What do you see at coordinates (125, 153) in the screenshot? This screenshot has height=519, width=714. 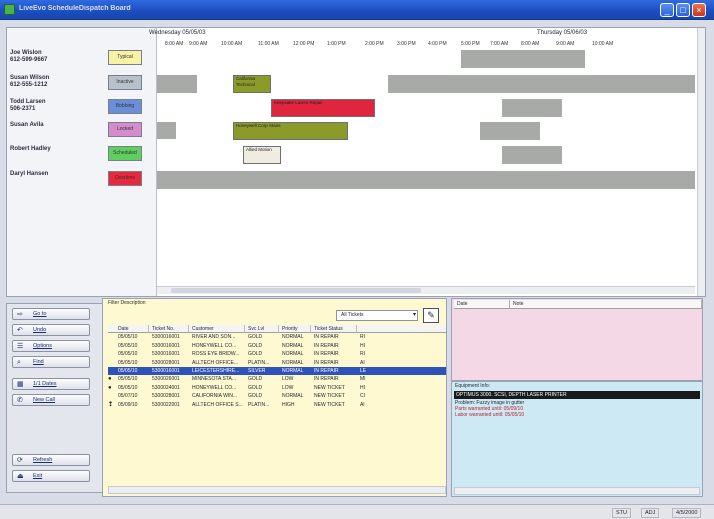 I see `technician-status-badge: Scheduled` at bounding box center [125, 153].